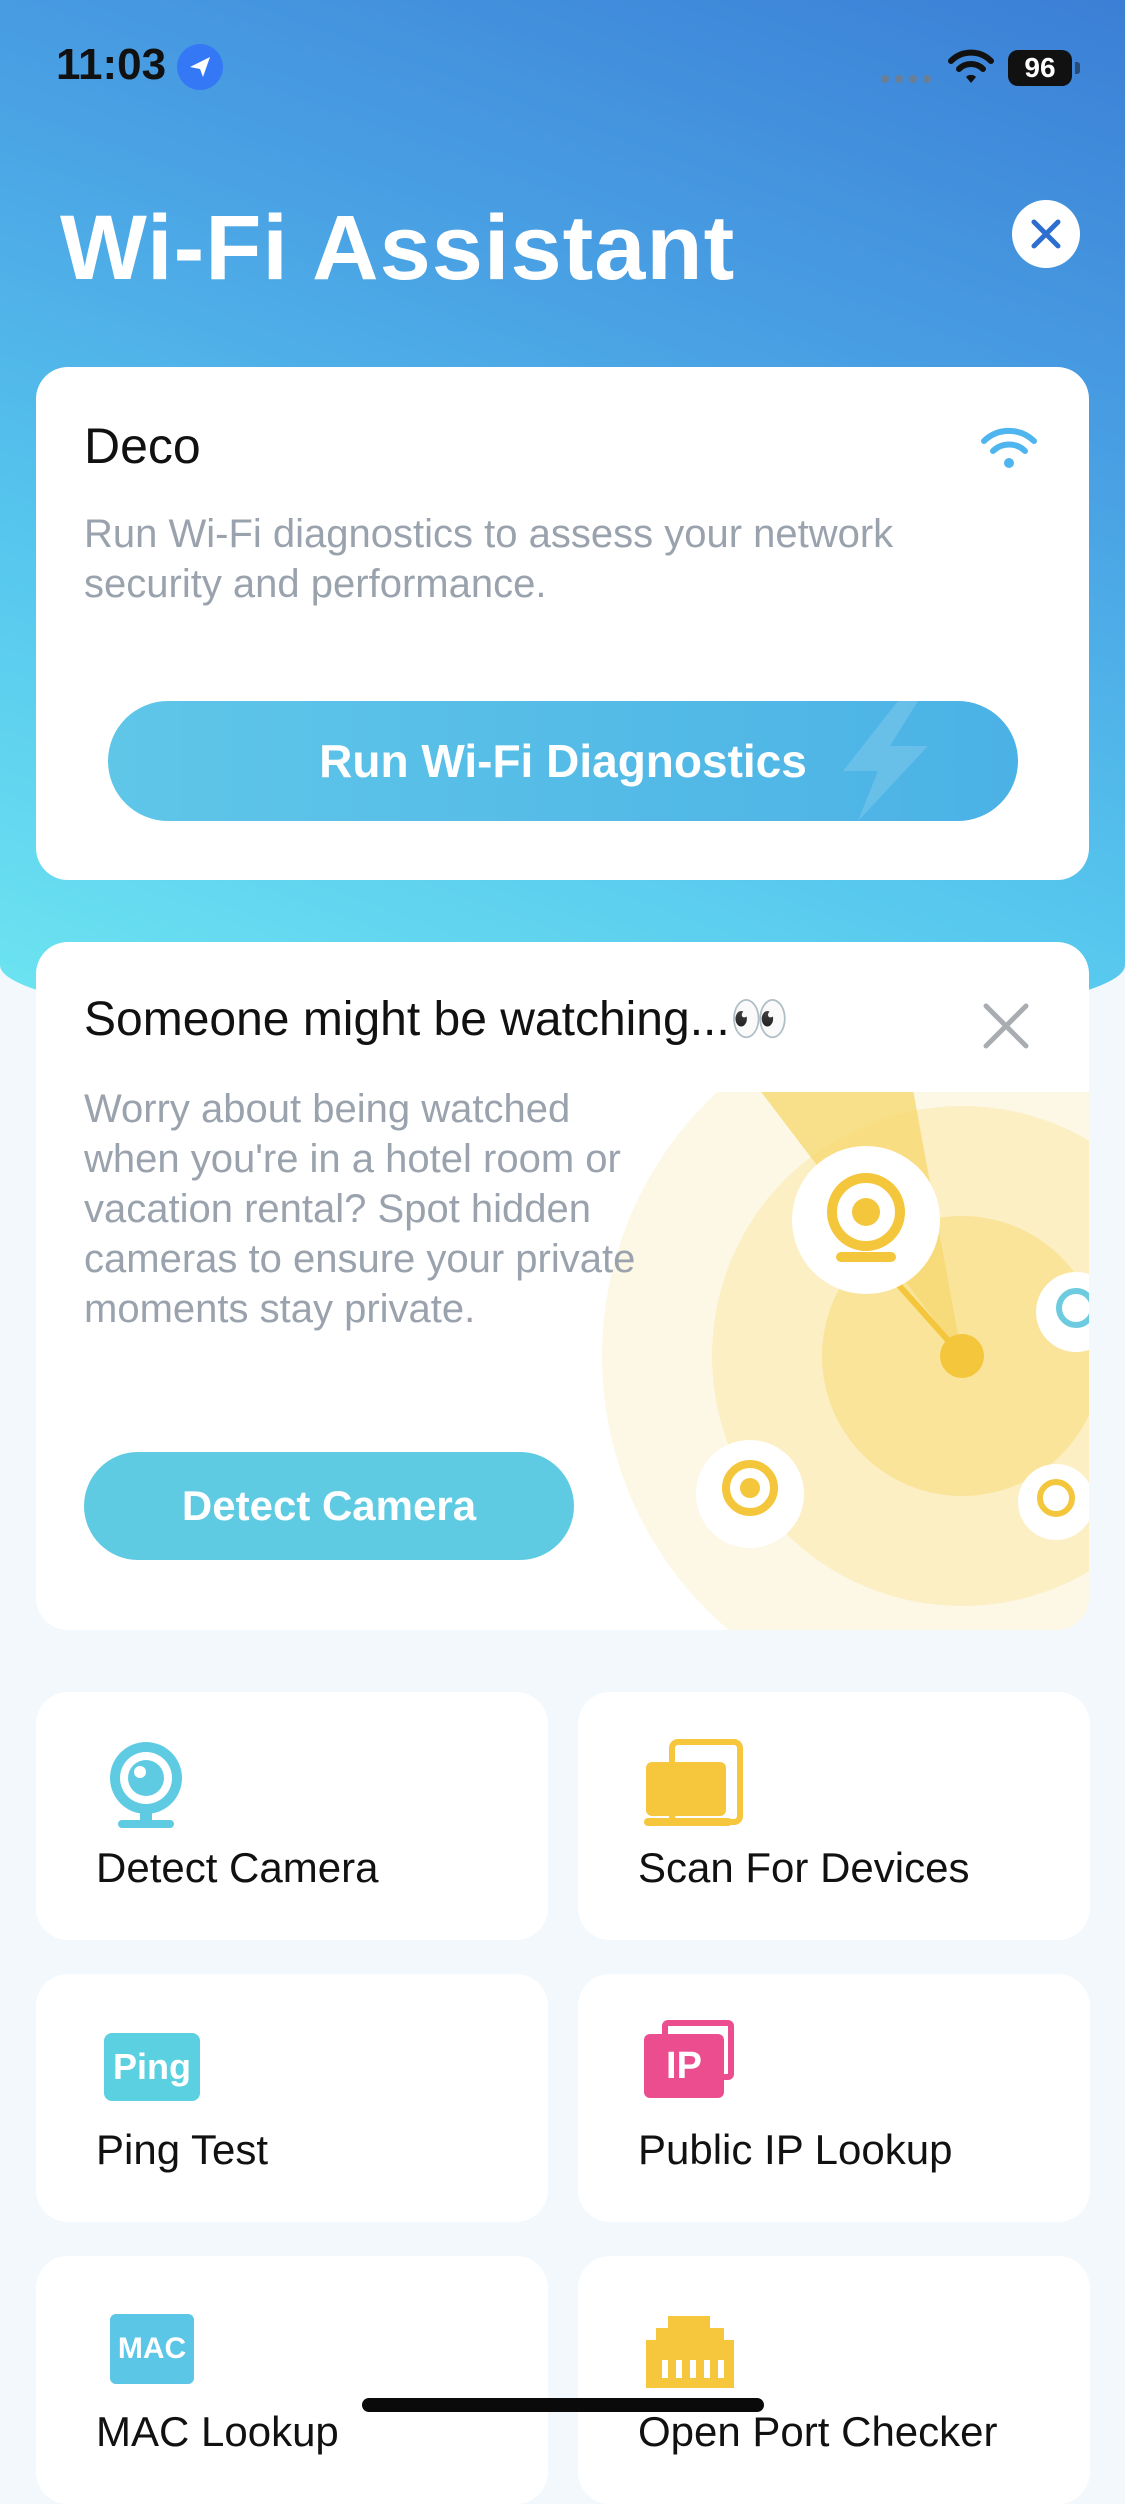 This screenshot has width=1125, height=2504. Describe the element at coordinates (693, 1782) in the screenshot. I see `devices-icon` at that location.